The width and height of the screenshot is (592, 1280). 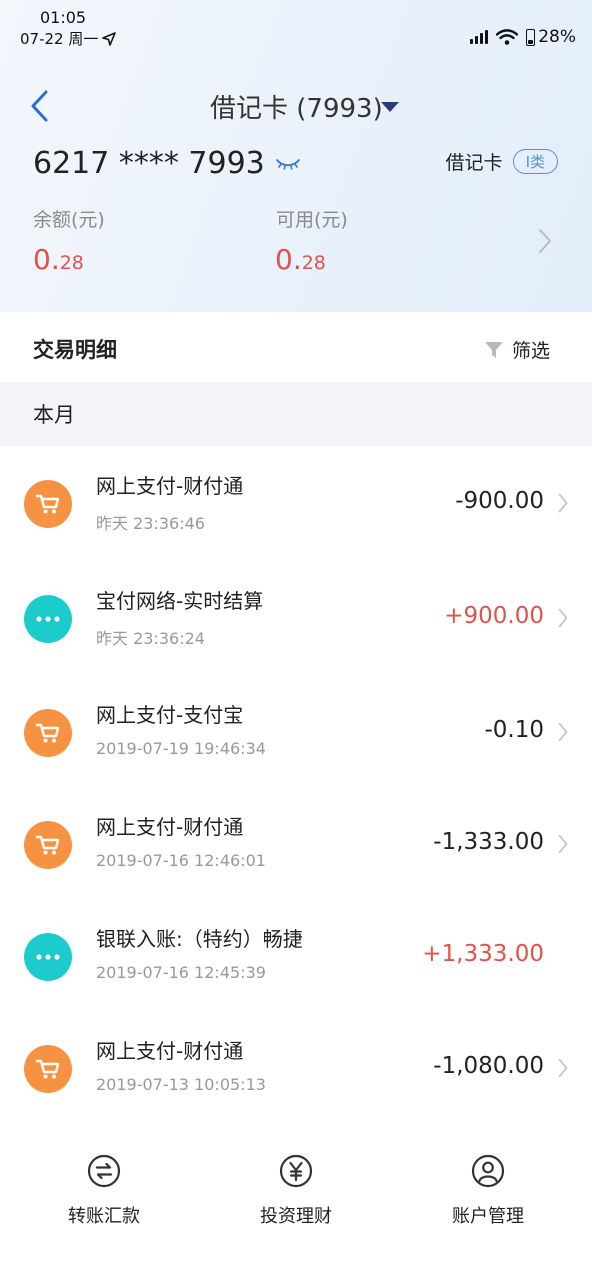 What do you see at coordinates (63, 17) in the screenshot?
I see `status-time: 01:05` at bounding box center [63, 17].